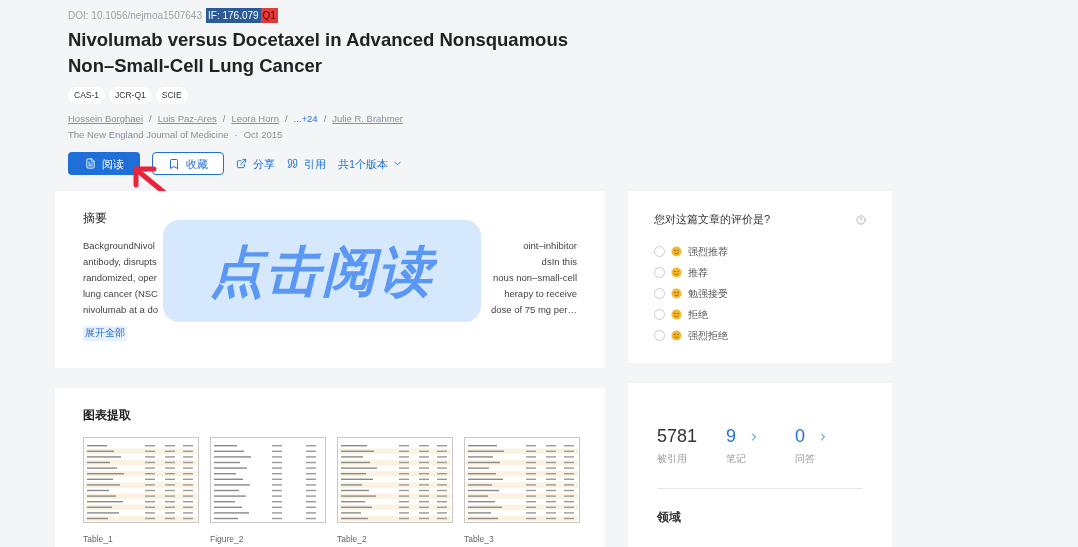 The width and height of the screenshot is (1078, 547). I want to click on rating-option: 勉强接受, so click(760, 293).